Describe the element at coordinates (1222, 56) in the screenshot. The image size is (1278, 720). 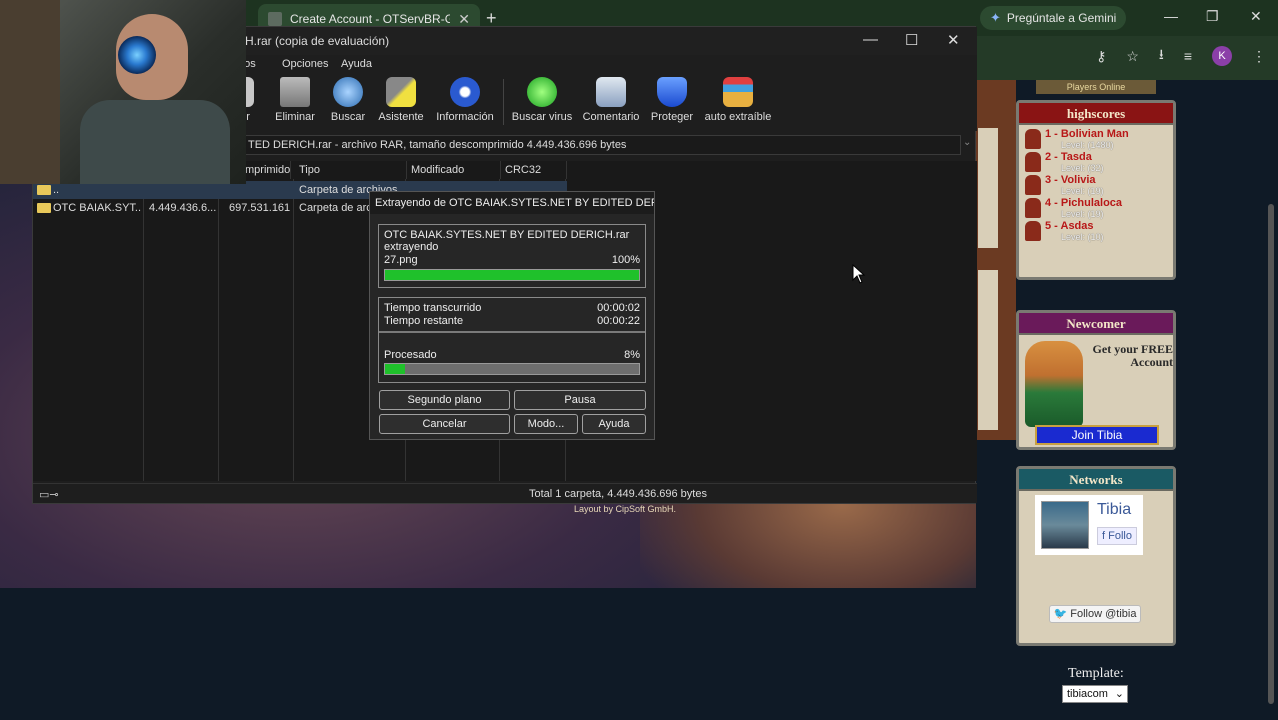
I see `profile-avatar: K` at that location.